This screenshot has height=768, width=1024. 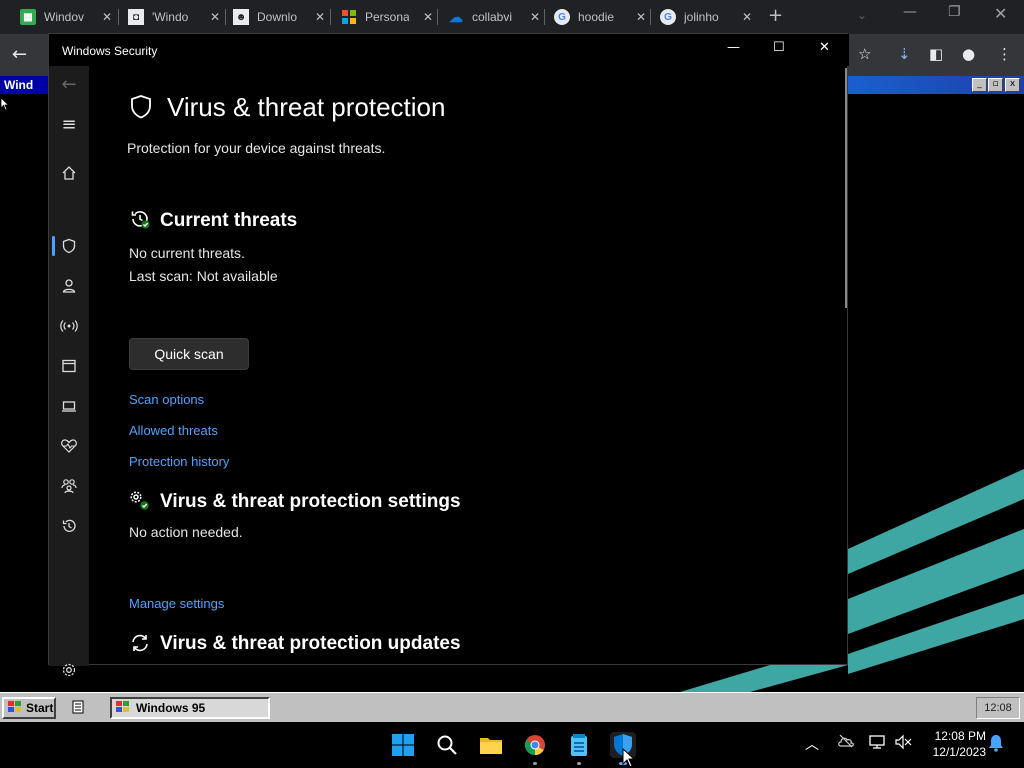 I want to click on current-threats-heading: Current threats, so click(x=229, y=220).